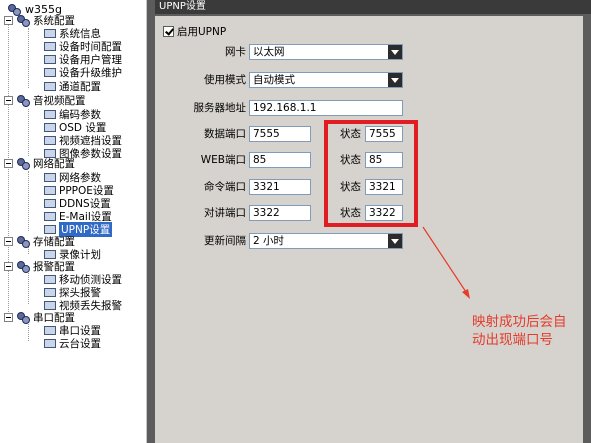  I want to click on annotation-text: 映射成功后会自 动出现端口号, so click(531, 331).